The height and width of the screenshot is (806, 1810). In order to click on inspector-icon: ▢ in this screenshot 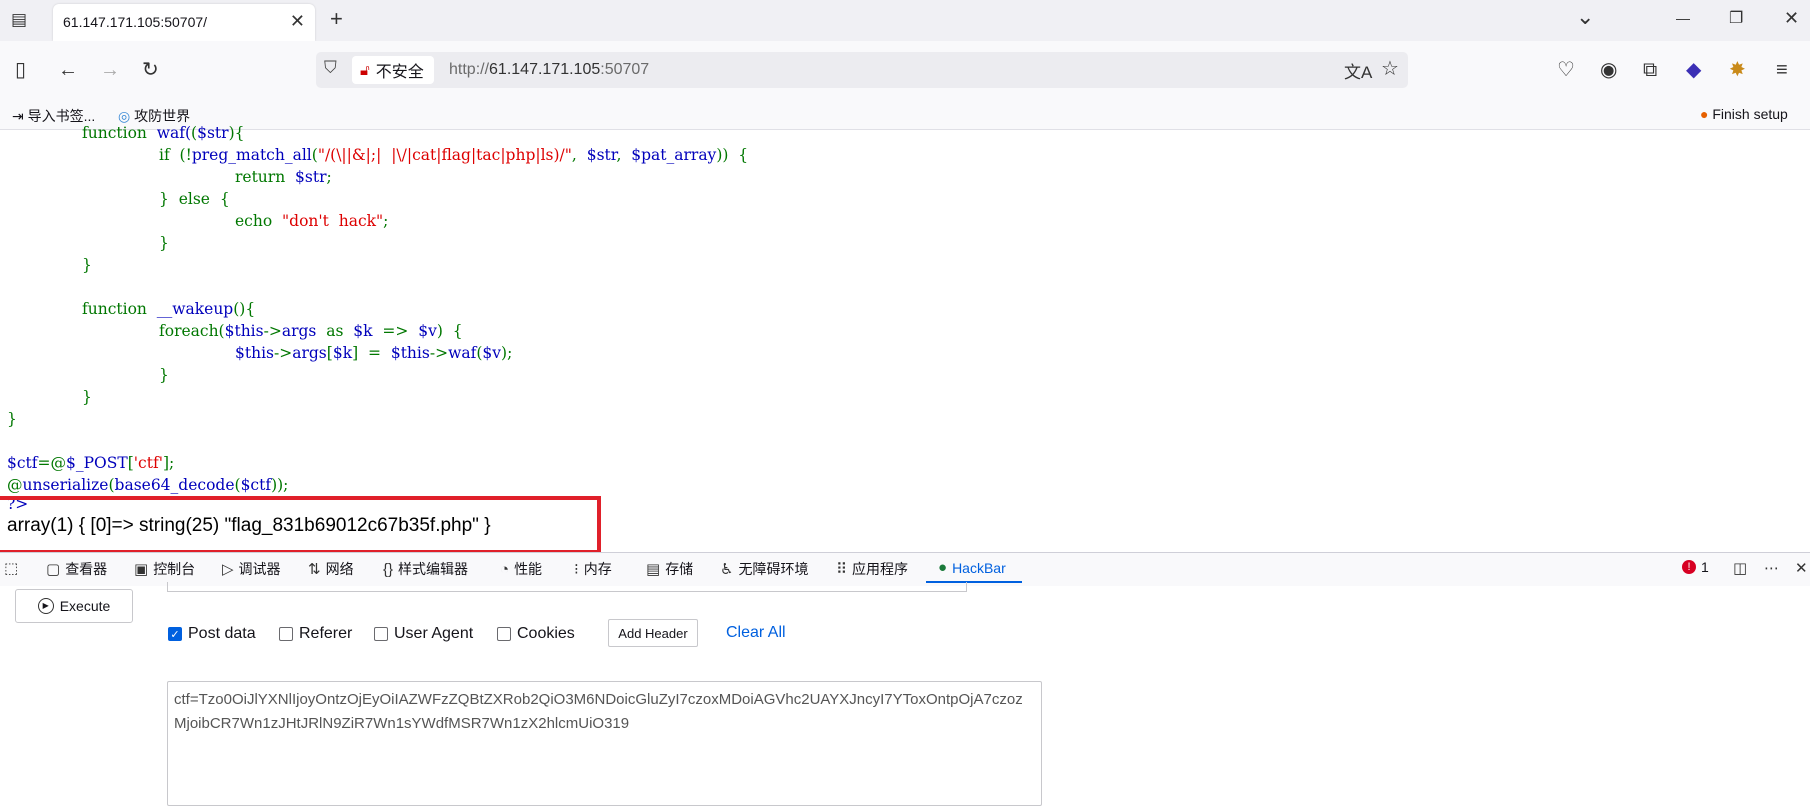, I will do `click(53, 569)`.